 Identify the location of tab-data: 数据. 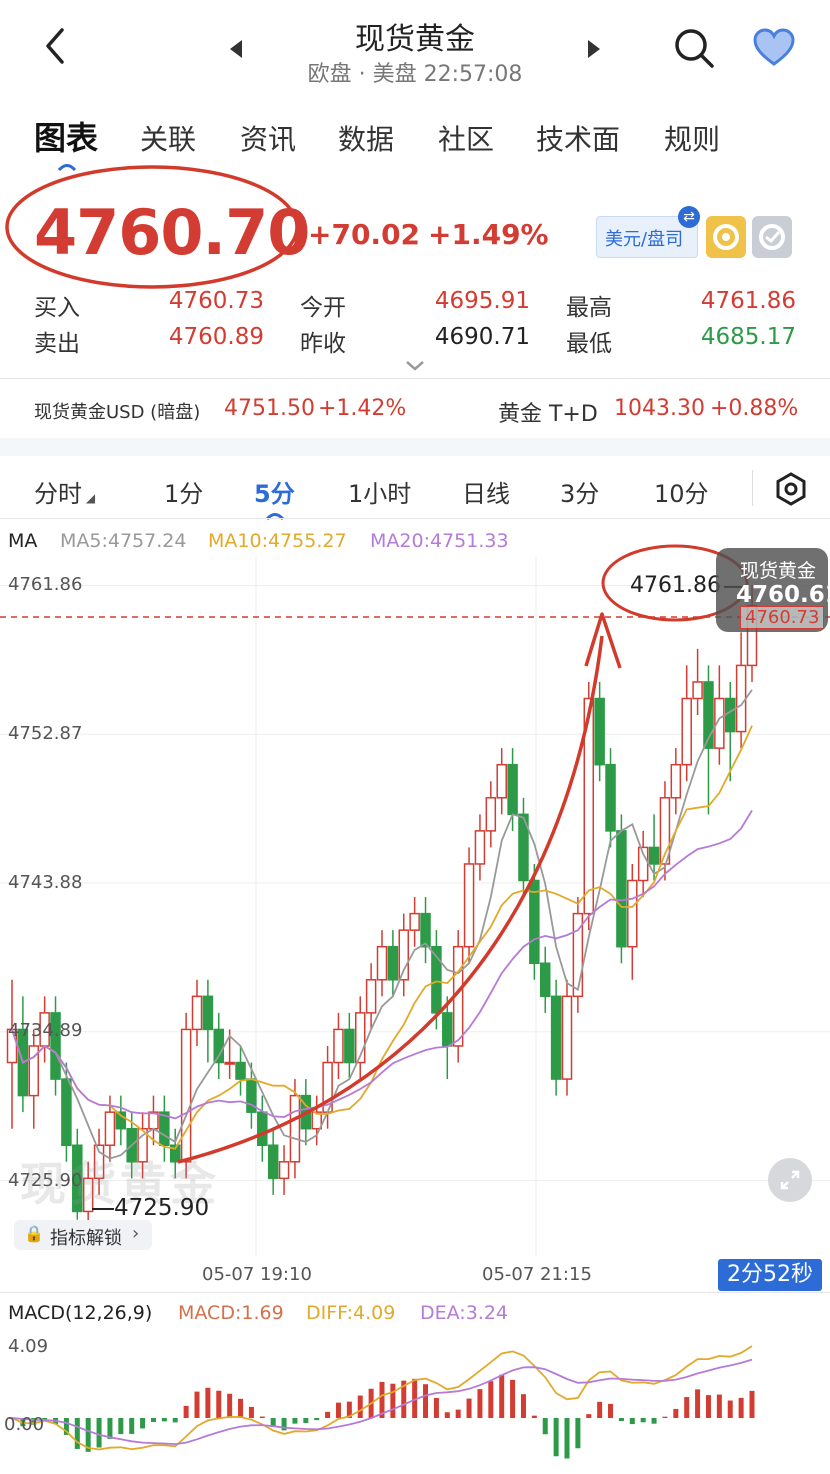
(366, 138).